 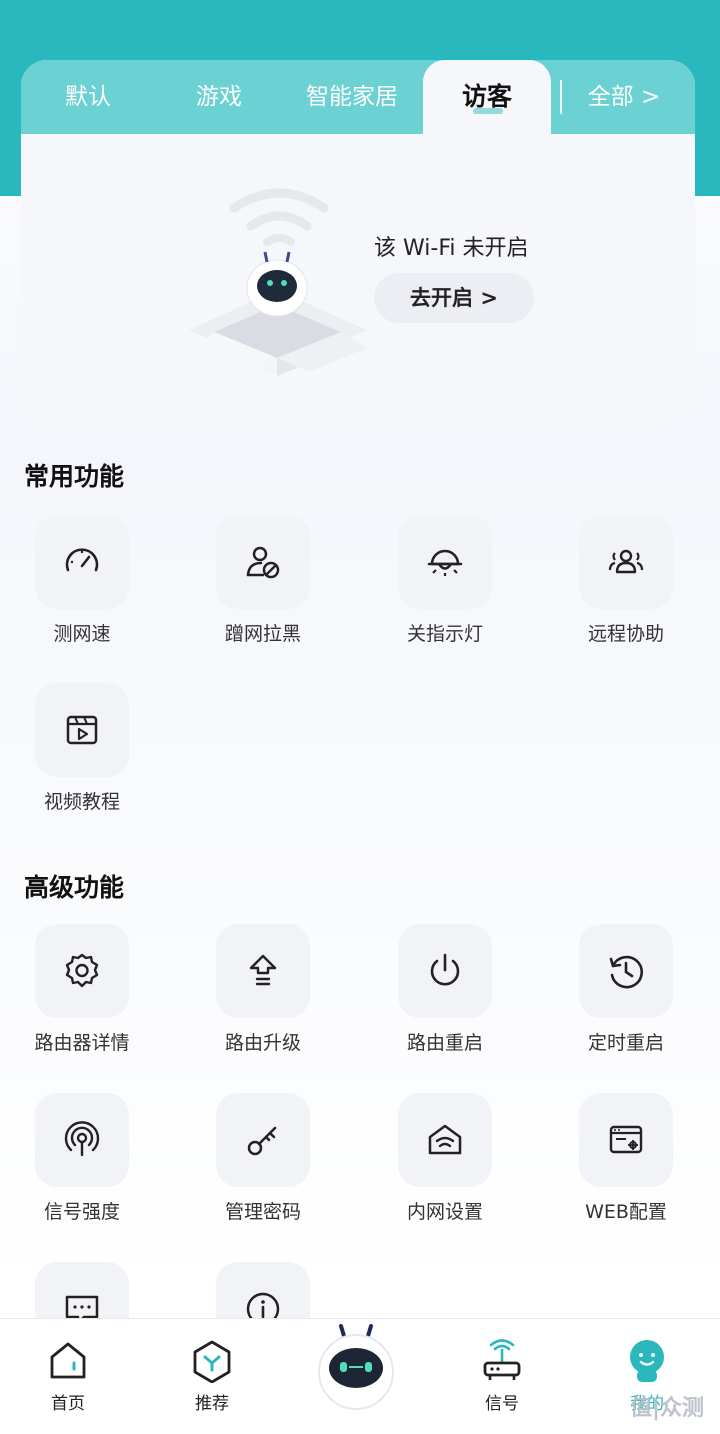 What do you see at coordinates (451, 248) in the screenshot?
I see `wifi-off-message: 该 Wi-Fi 未开启` at bounding box center [451, 248].